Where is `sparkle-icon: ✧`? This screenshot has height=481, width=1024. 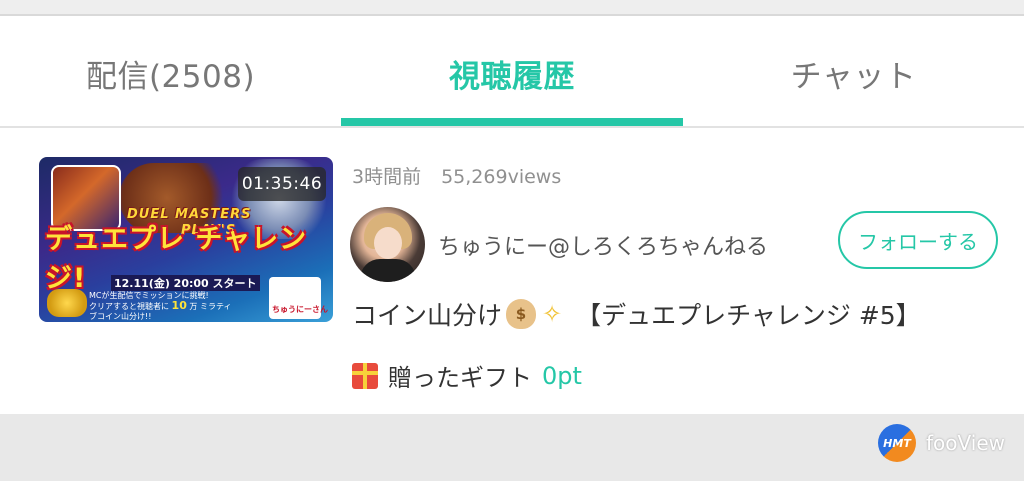
sparkle-icon: ✧ is located at coordinates (552, 314).